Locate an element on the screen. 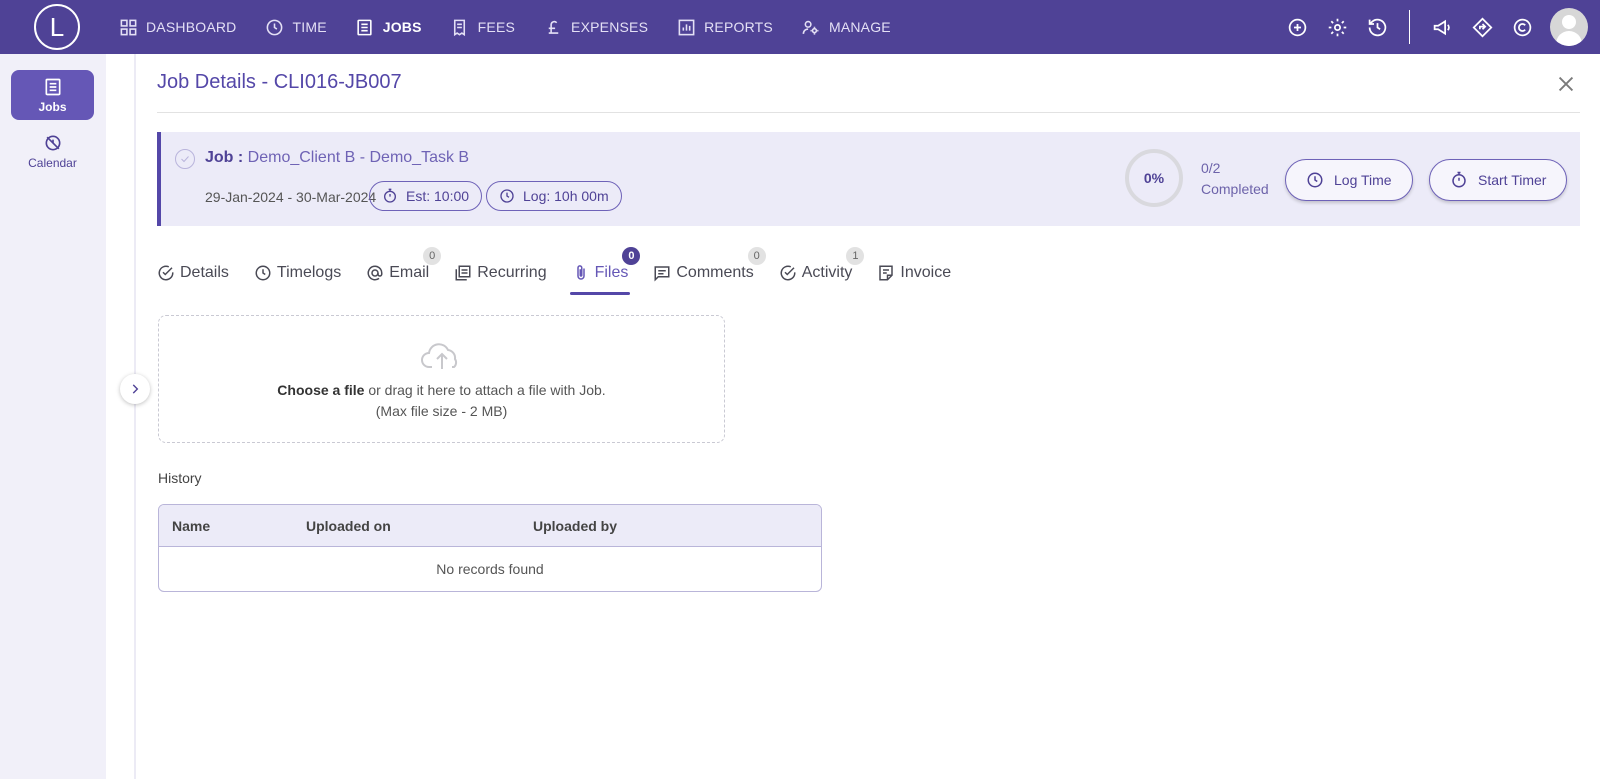 The height and width of the screenshot is (779, 1600). tab-comments: Comments 0 is located at coordinates (709, 267).